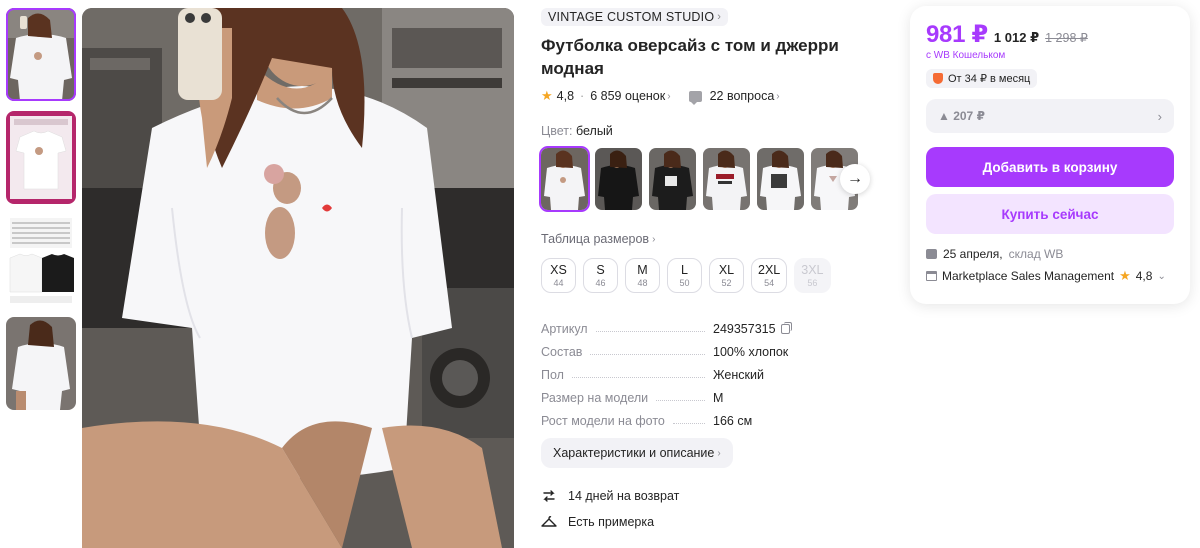  What do you see at coordinates (961, 116) in the screenshot?
I see `promo-text: ▲ 207 ₽` at bounding box center [961, 116].